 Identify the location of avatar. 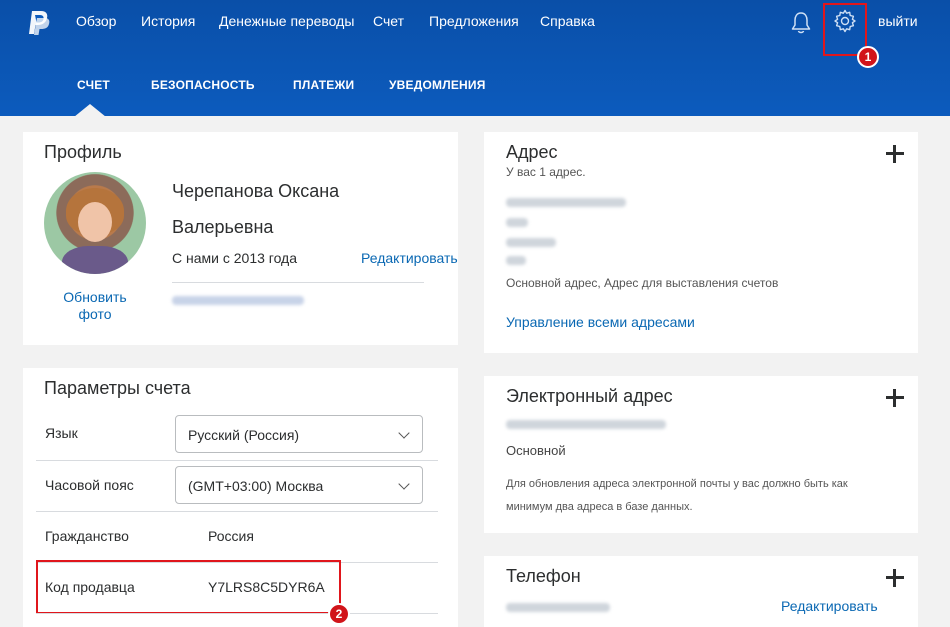
(95, 223).